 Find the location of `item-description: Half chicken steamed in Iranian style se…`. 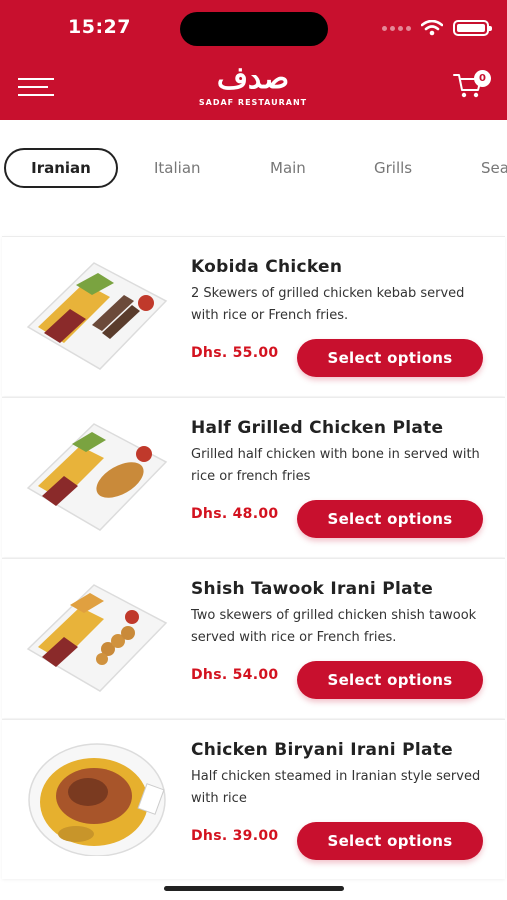

item-description: Half chicken steamed in Iranian style se… is located at coordinates (336, 787).